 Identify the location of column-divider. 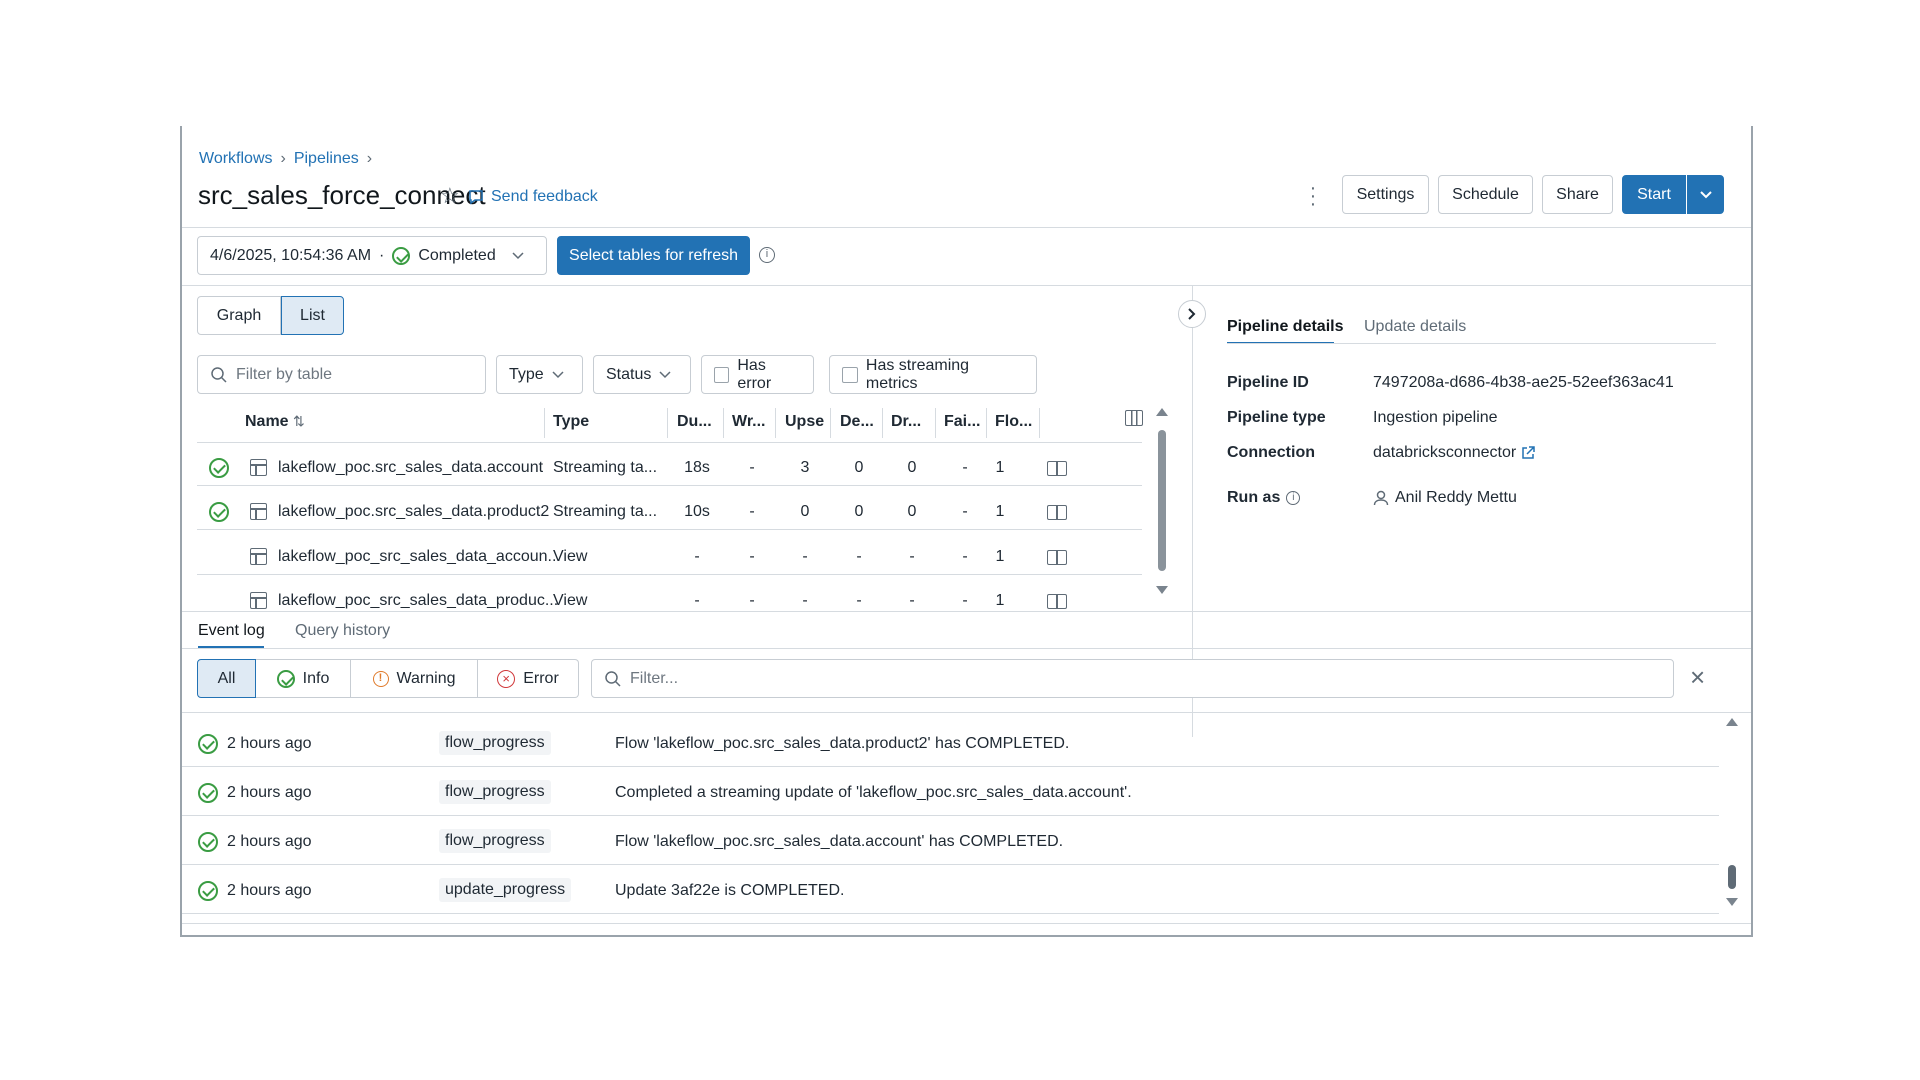
(775, 423).